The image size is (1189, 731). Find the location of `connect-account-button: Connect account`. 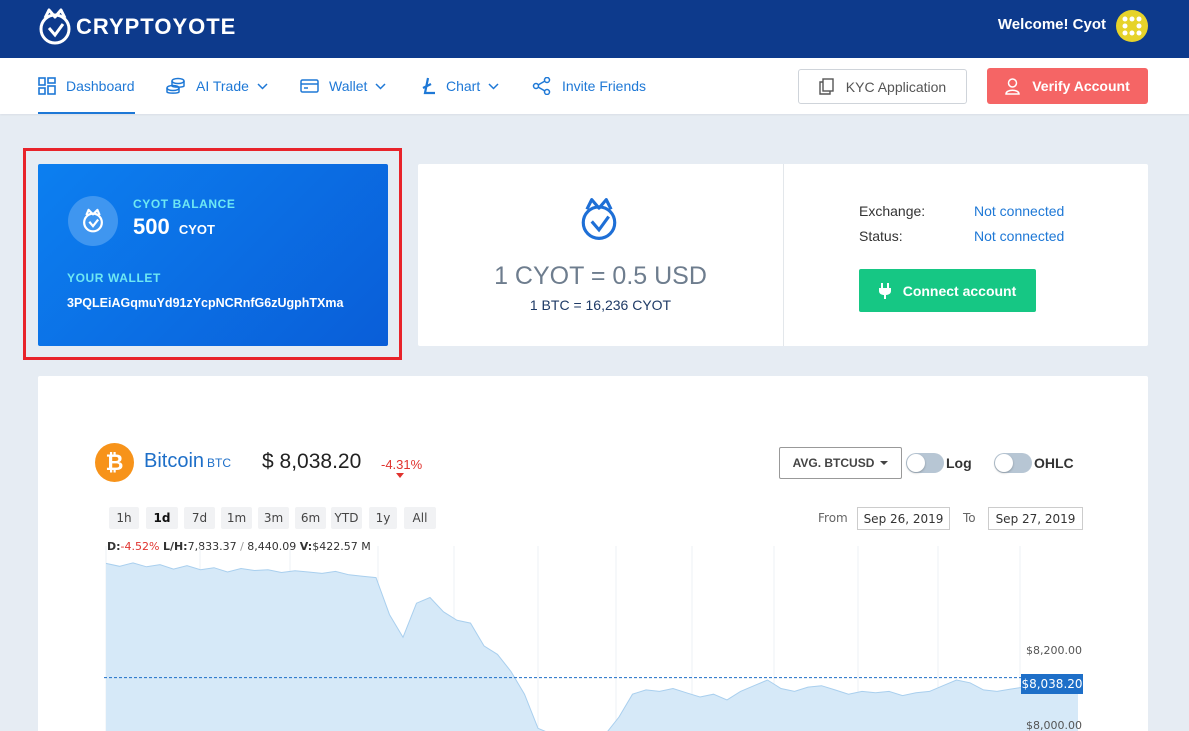

connect-account-button: Connect account is located at coordinates (947, 290).